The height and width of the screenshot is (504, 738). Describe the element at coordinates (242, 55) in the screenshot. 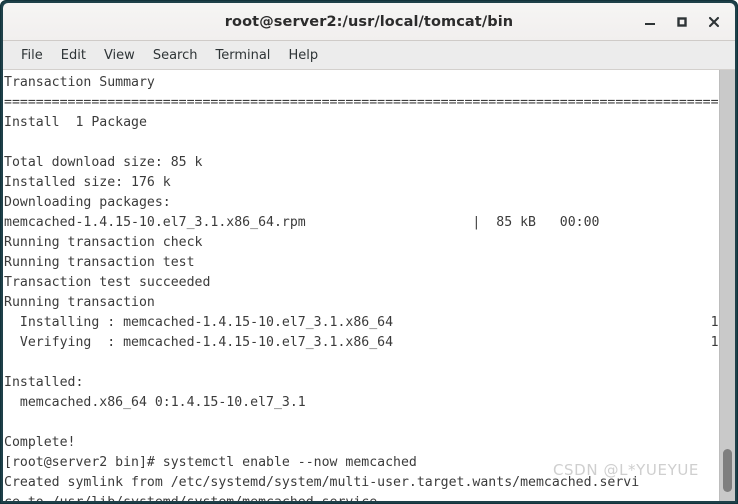

I see `menu-item-terminal: Terminal` at that location.